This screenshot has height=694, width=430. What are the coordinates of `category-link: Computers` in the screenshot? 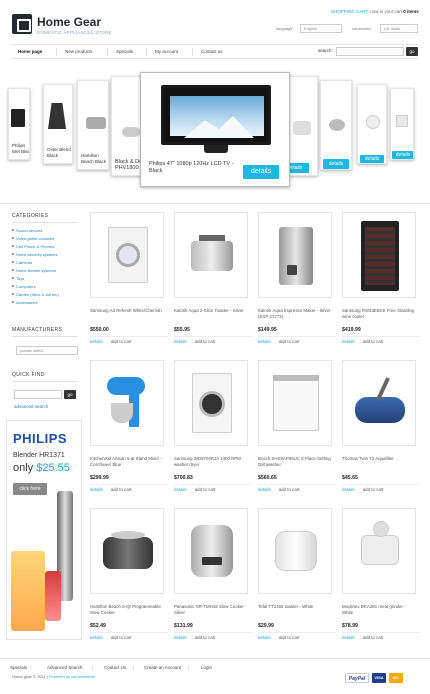 It's located at (24, 286).